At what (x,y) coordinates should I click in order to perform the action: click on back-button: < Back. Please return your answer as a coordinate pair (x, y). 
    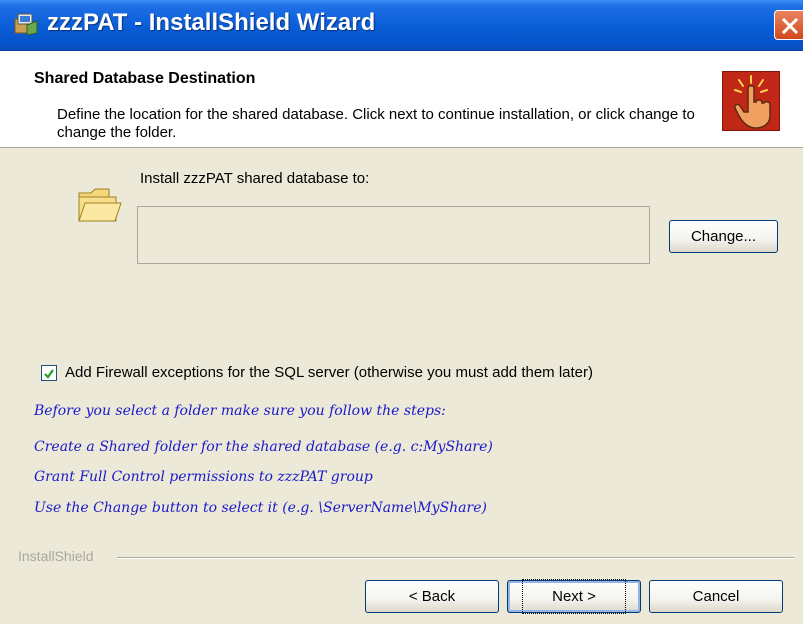
    Looking at the image, I should click on (432, 596).